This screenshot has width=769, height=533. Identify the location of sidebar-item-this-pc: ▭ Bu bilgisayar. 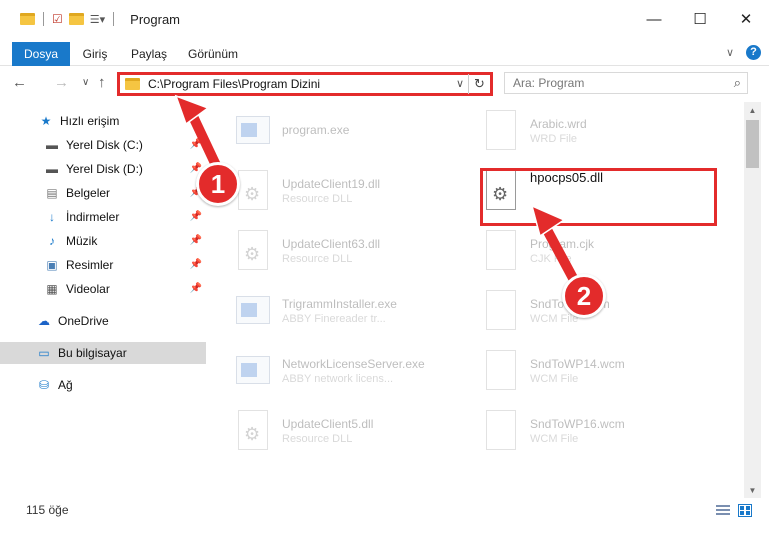
(103, 353).